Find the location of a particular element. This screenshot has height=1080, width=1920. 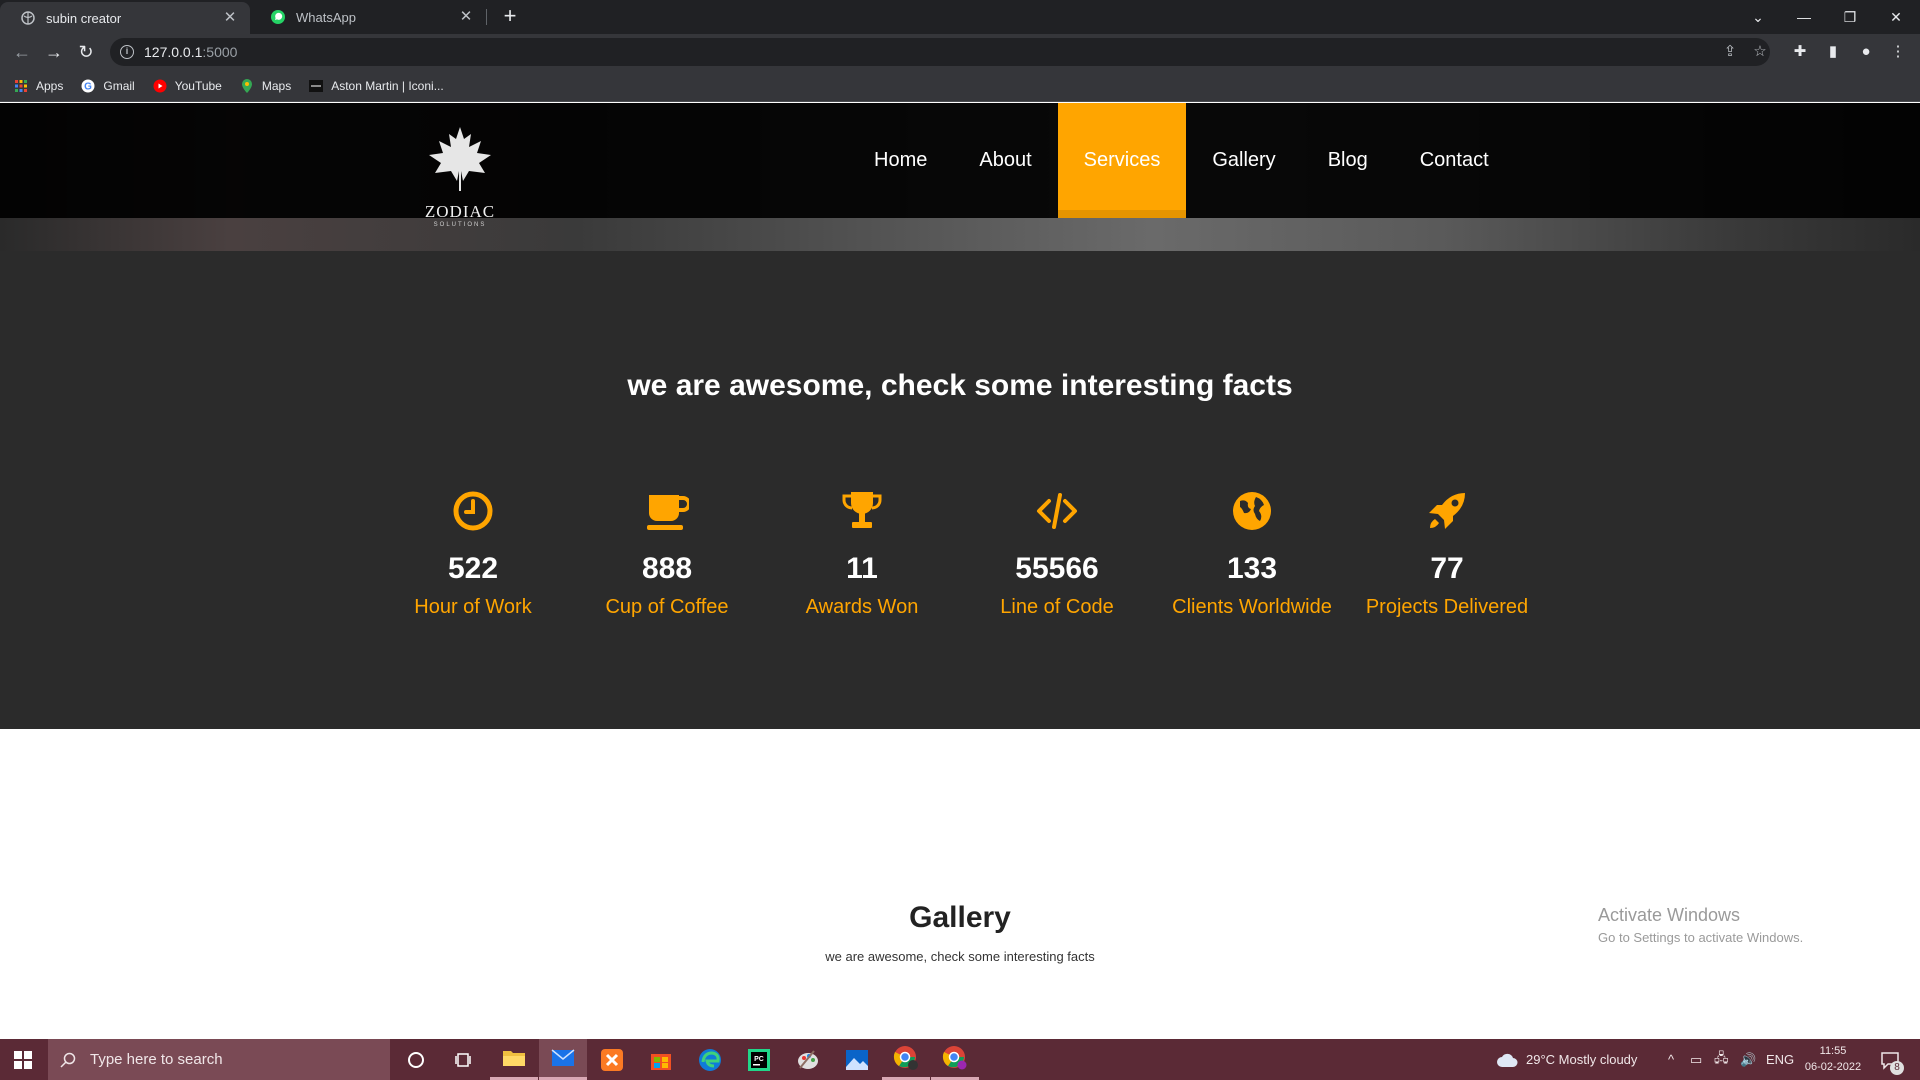

code-icon is located at coordinates (1057, 511).